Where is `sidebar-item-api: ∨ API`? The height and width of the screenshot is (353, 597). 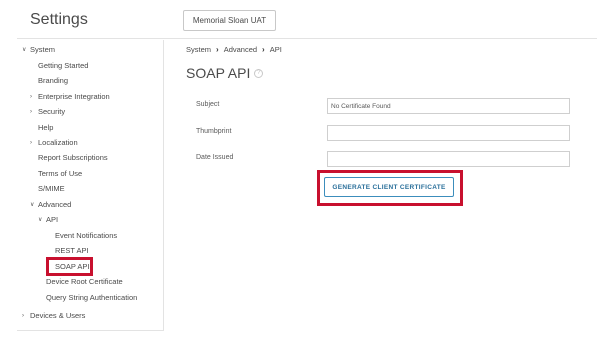
sidebar-item-api: ∨ API is located at coordinates (48, 219).